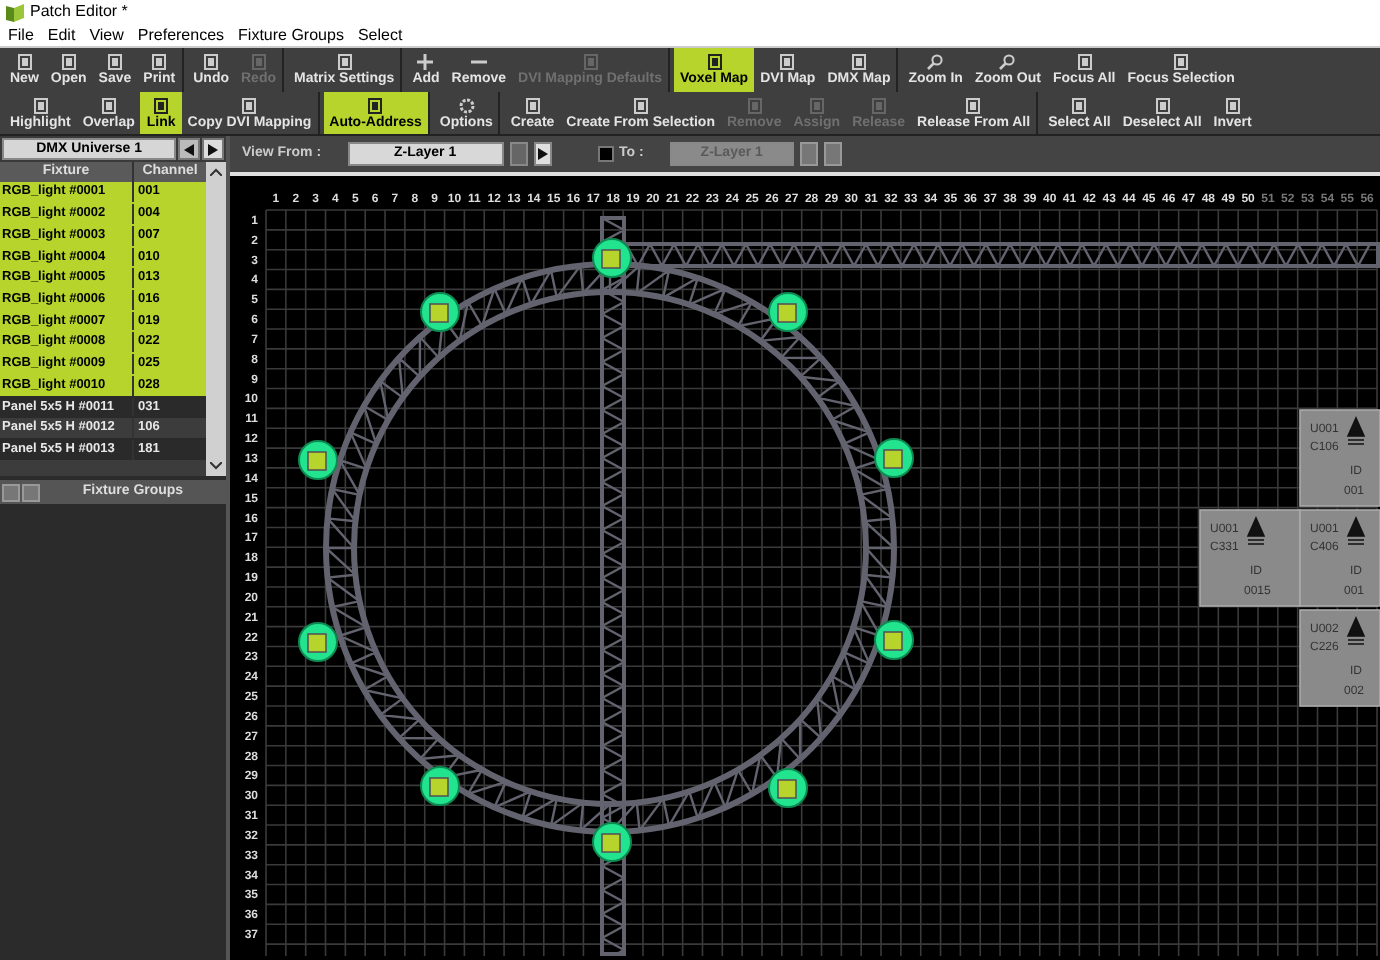  What do you see at coordinates (216, 466) in the screenshot?
I see `down-chevron-icon` at bounding box center [216, 466].